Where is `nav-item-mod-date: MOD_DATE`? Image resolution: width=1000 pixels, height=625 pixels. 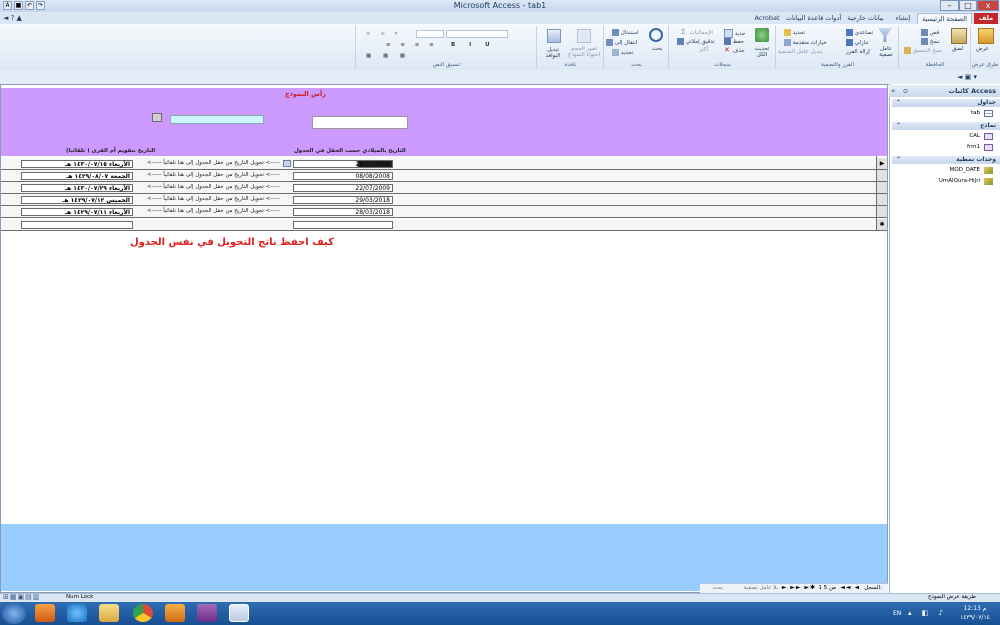
nav-item-mod-date: MOD_DATE is located at coordinates (944, 171).